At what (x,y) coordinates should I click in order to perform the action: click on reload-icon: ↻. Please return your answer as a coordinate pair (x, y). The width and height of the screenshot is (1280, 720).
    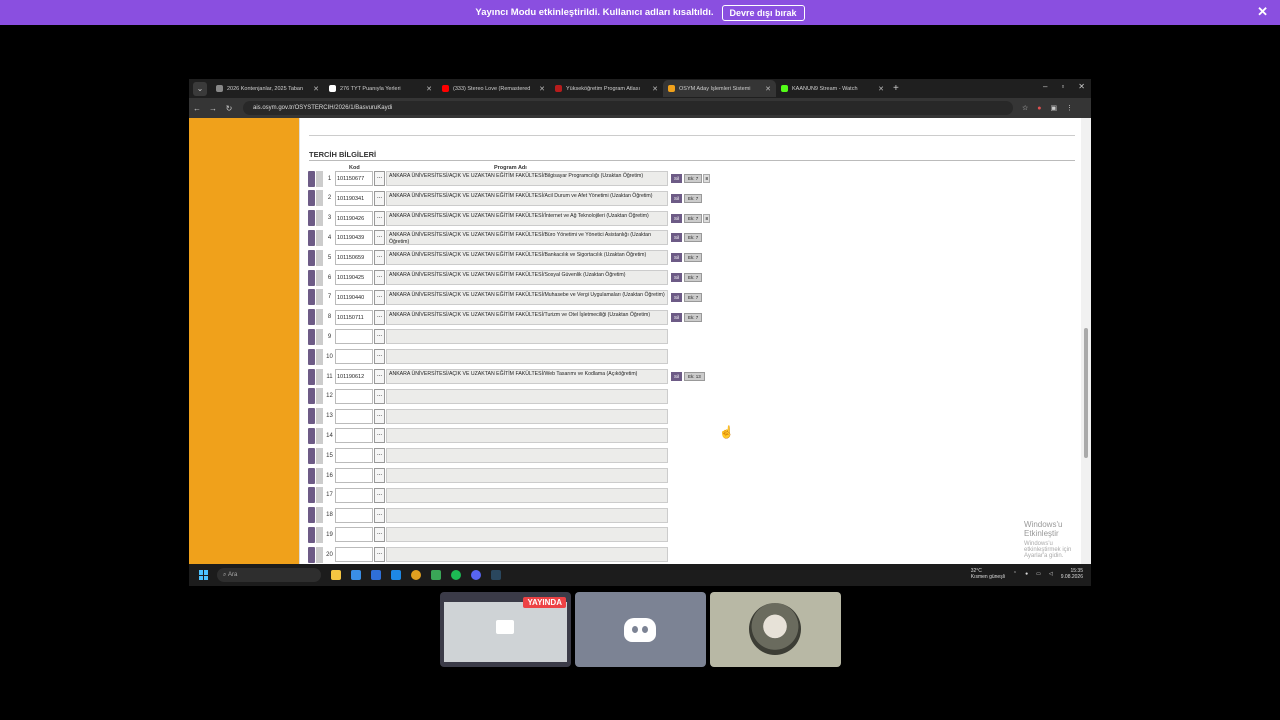
    Looking at the image, I should click on (229, 108).